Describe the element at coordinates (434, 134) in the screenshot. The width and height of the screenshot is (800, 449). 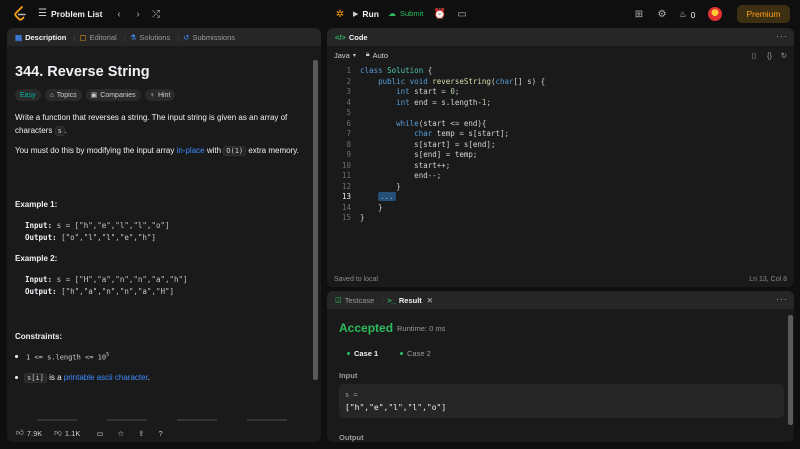
I see `code-line: char temp = s[start];` at that location.